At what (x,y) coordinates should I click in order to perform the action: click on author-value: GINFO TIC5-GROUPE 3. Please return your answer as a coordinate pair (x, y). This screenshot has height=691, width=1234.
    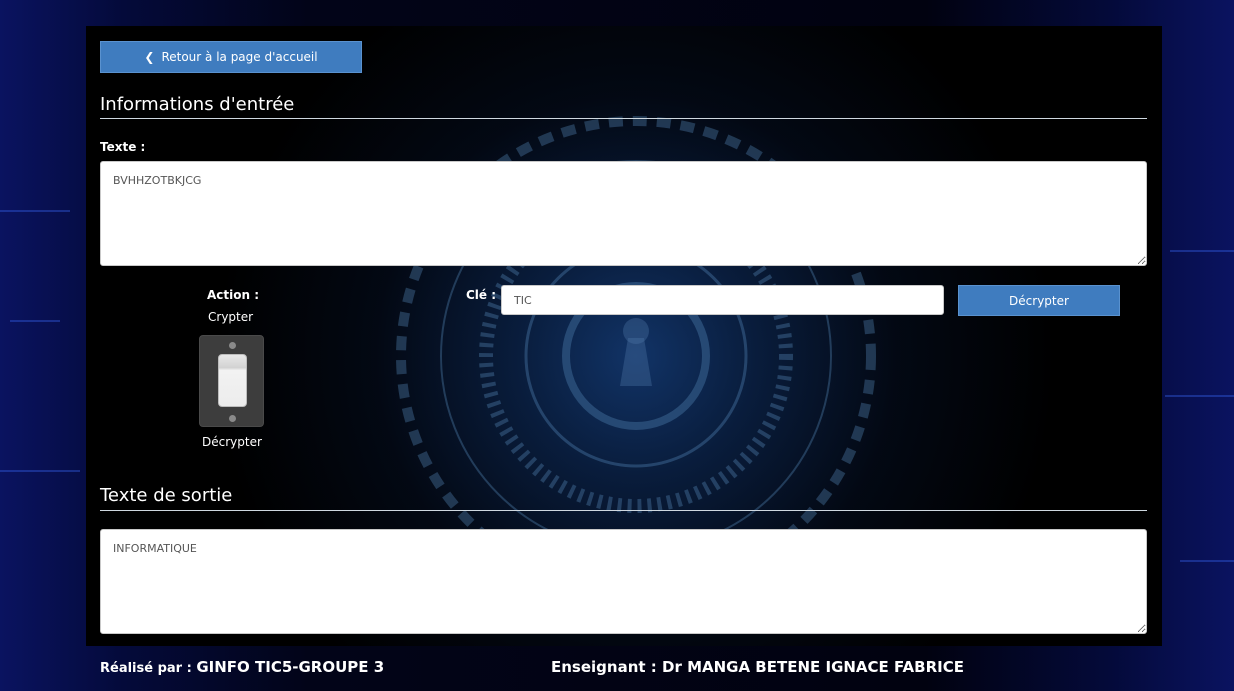
    Looking at the image, I should click on (290, 667).